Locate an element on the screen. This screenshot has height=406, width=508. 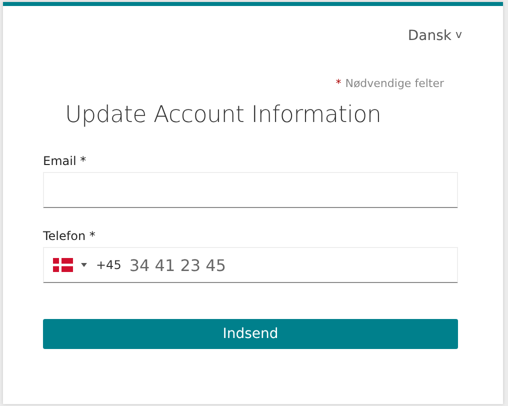
phone-number-input: 34 41 23 45 is located at coordinates (289, 265).